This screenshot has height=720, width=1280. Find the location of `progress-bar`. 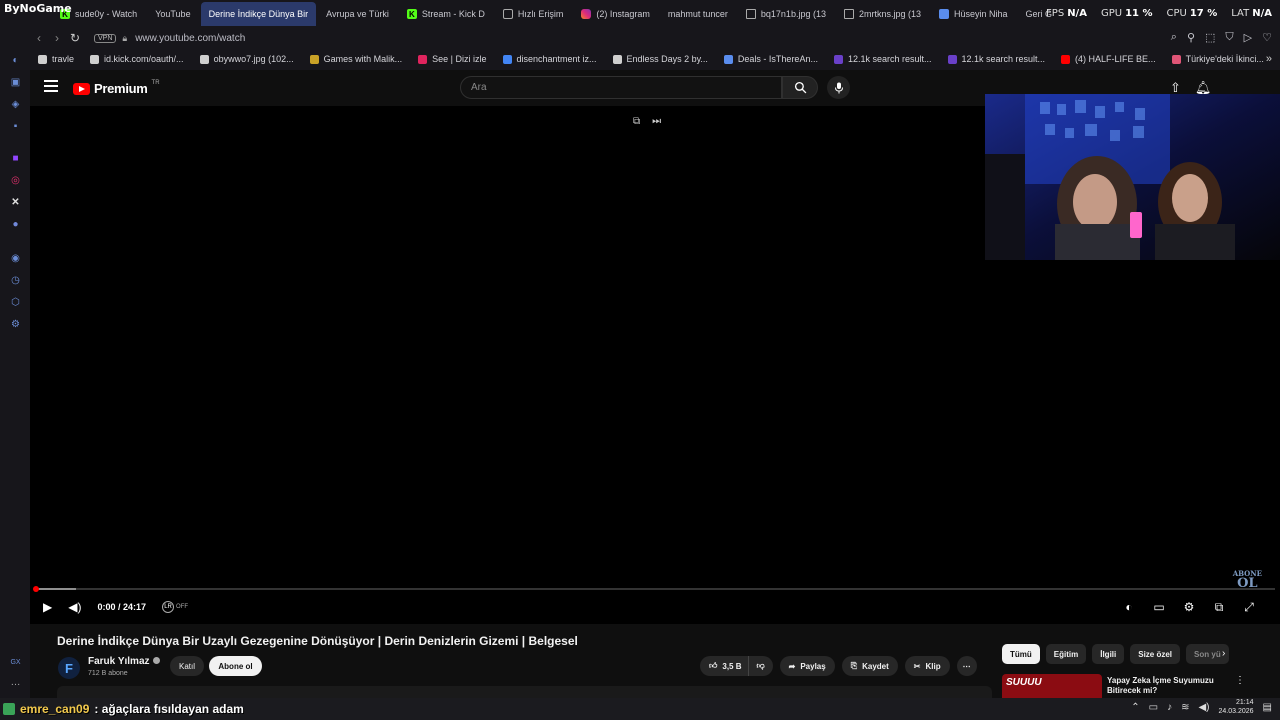

progress-bar is located at coordinates (654, 589).